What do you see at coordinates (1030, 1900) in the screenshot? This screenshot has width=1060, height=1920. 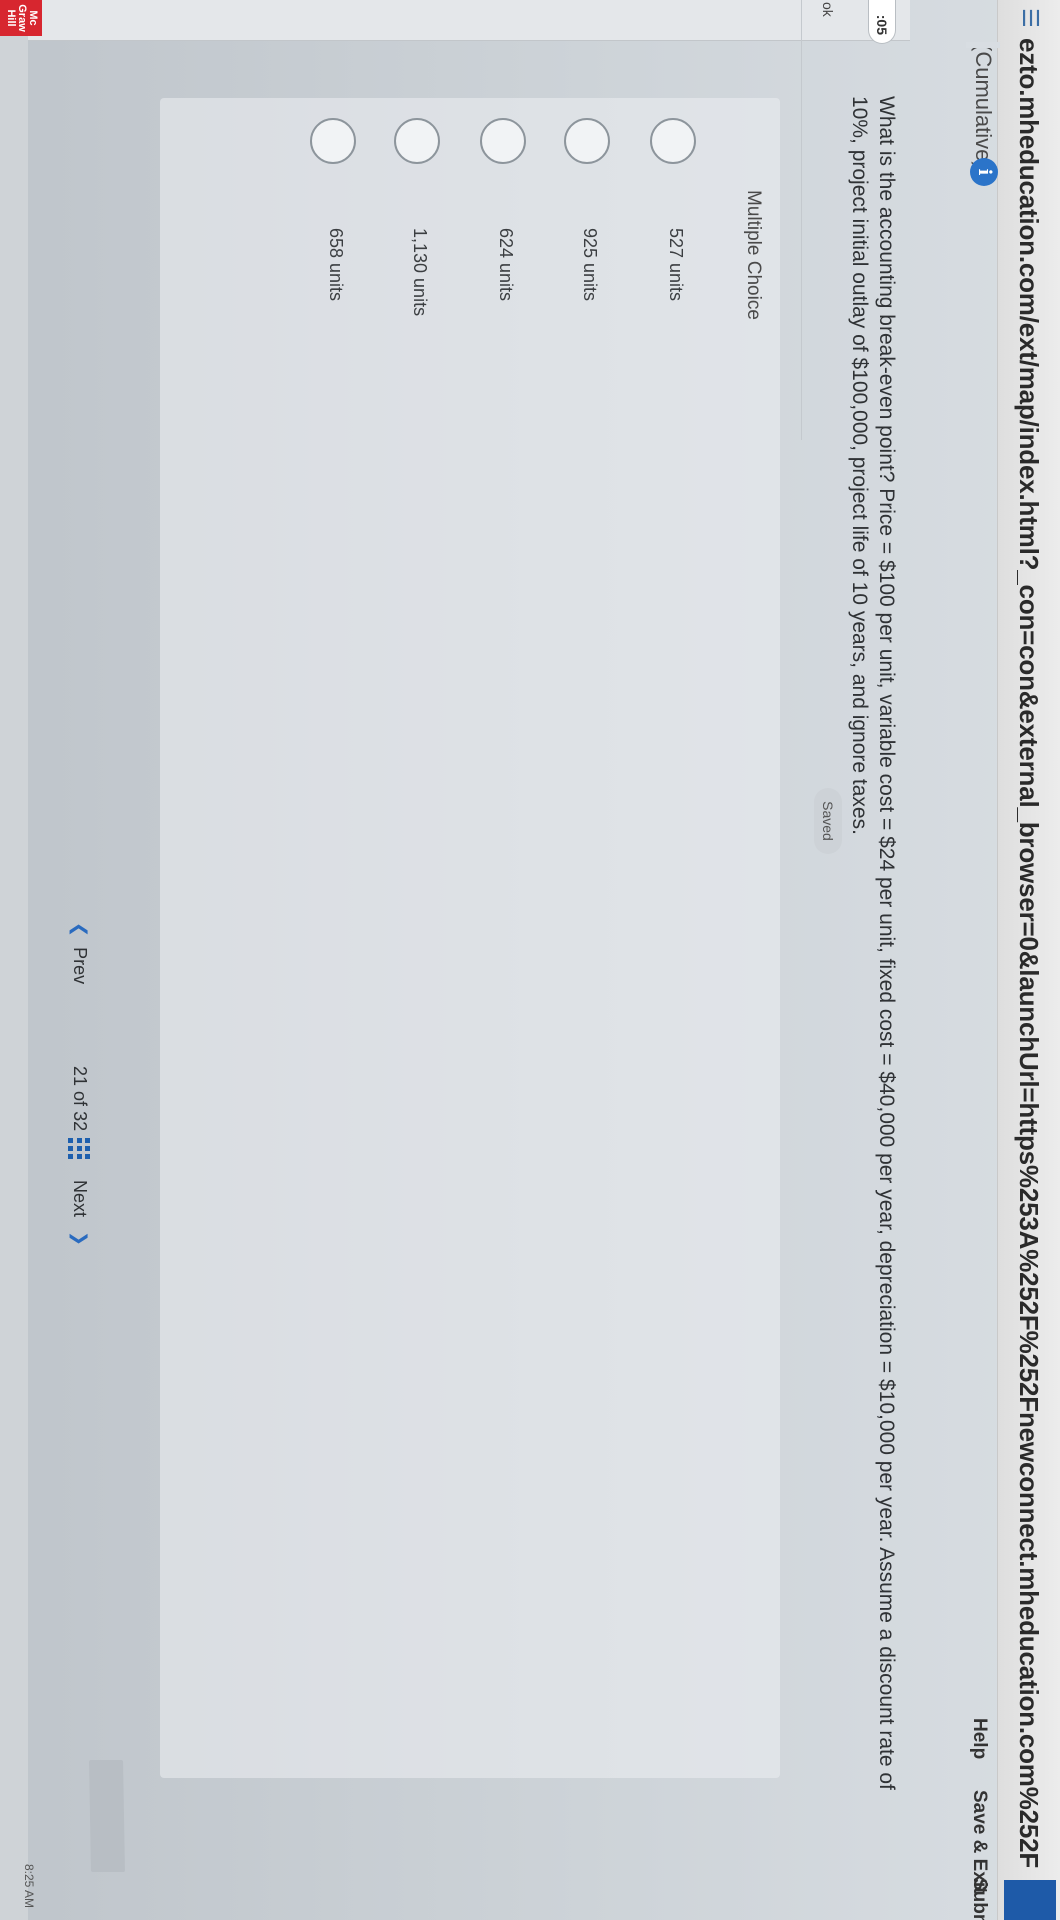 I see `browser-toolbar-edge` at bounding box center [1030, 1900].